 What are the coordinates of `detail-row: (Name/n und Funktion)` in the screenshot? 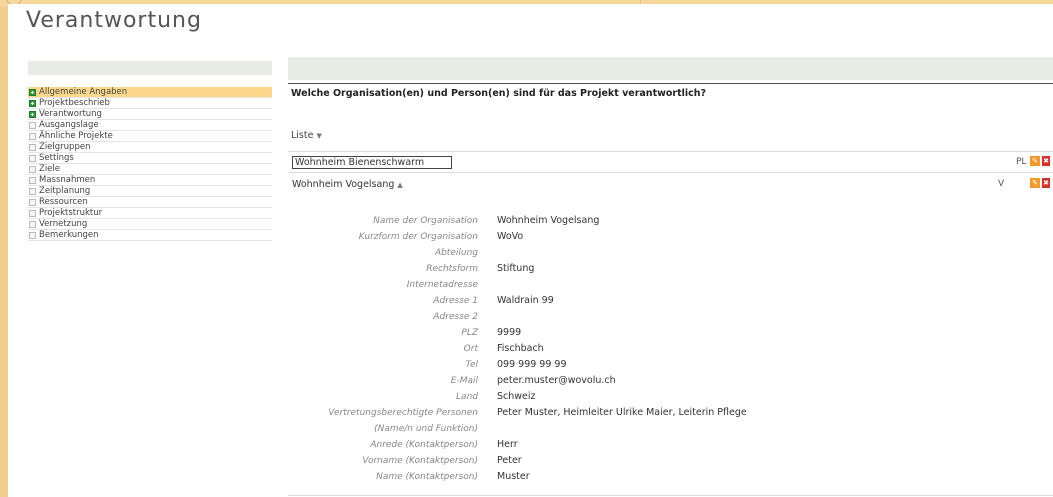 It's located at (638, 429).